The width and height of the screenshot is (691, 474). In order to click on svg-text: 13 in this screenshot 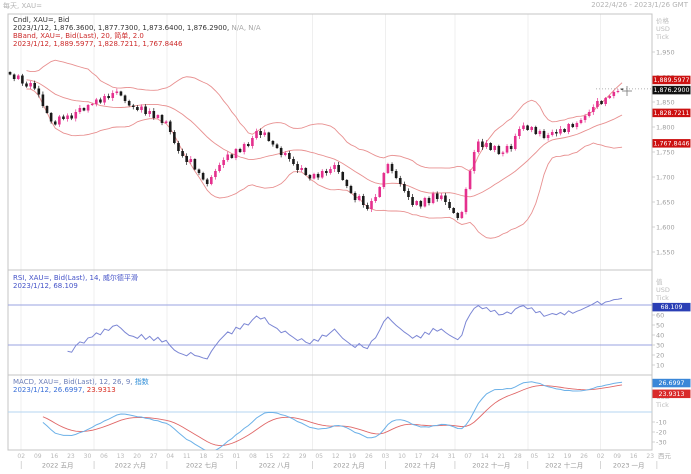, I will do `click(121, 456)`.